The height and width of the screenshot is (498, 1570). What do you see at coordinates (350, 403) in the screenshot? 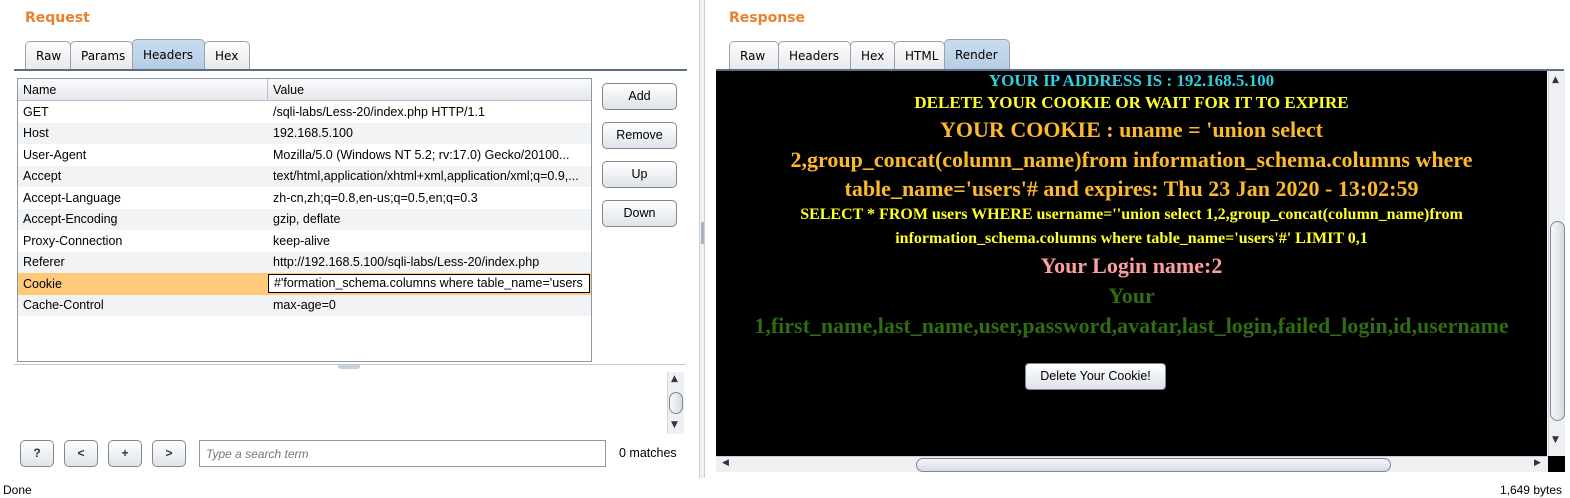
I see `message-editor-area` at bounding box center [350, 403].